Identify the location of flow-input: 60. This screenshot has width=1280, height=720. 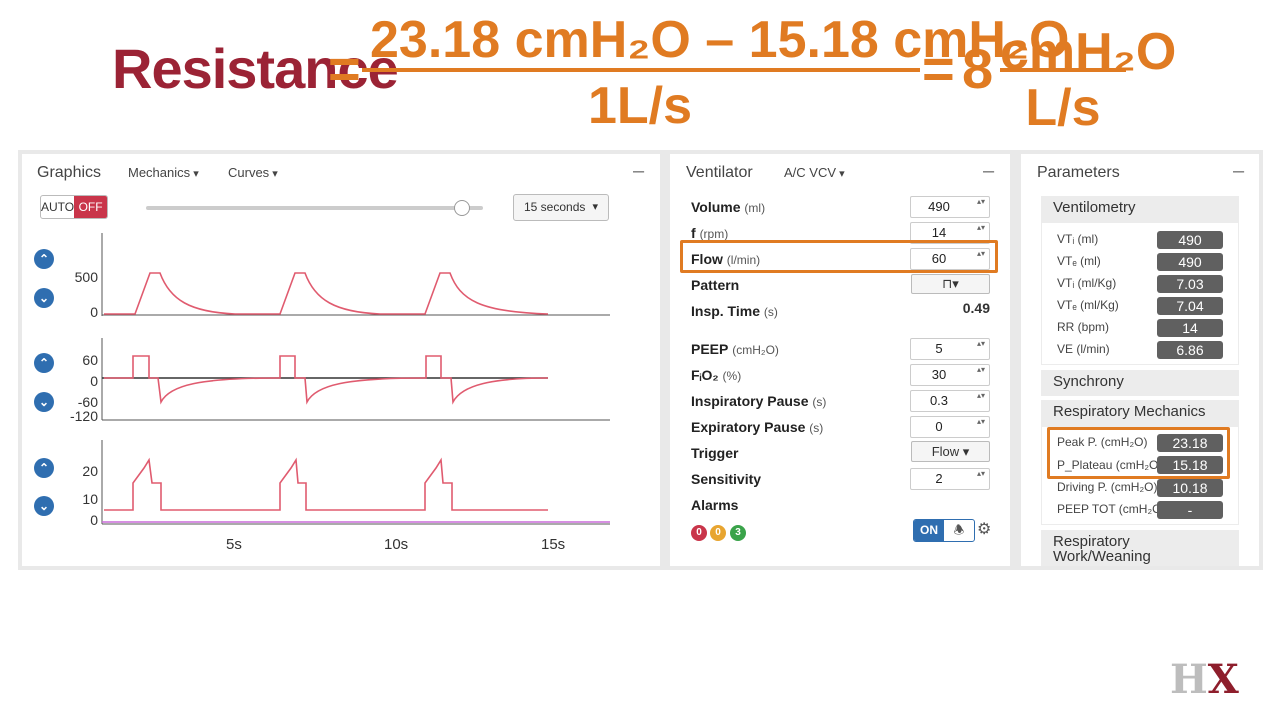
(950, 259).